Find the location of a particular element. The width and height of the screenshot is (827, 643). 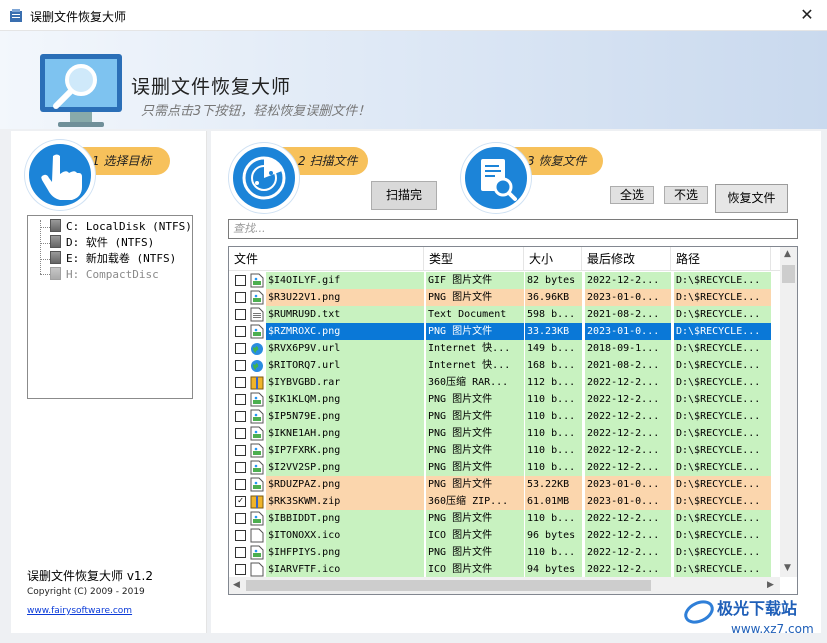

select-none-button: 不选 is located at coordinates (686, 195).